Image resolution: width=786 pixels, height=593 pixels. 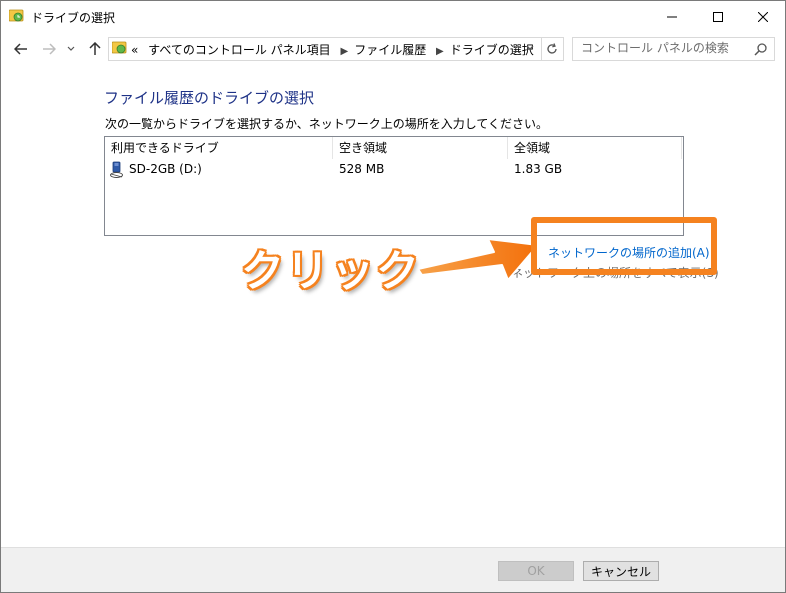 What do you see at coordinates (393, 16) in the screenshot?
I see `title-bar: ドライブの選択` at bounding box center [393, 16].